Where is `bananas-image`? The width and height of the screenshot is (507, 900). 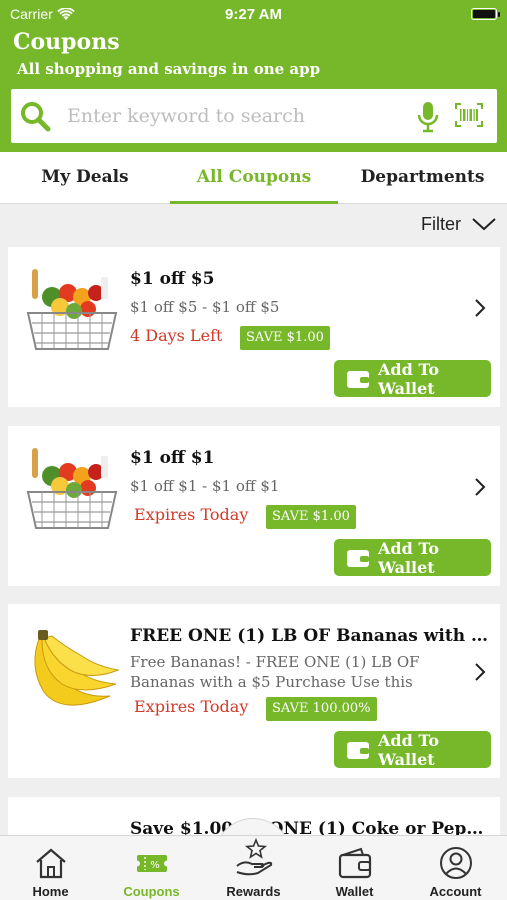 bananas-image is located at coordinates (77, 668).